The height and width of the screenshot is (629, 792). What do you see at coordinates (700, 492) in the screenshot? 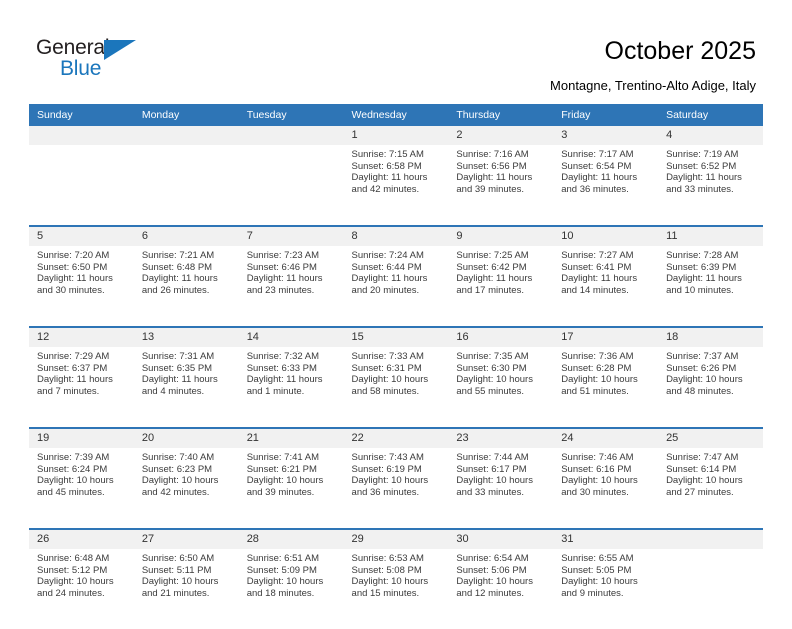
I see `daylight-text-line2: and 27 minutes.` at bounding box center [700, 492].